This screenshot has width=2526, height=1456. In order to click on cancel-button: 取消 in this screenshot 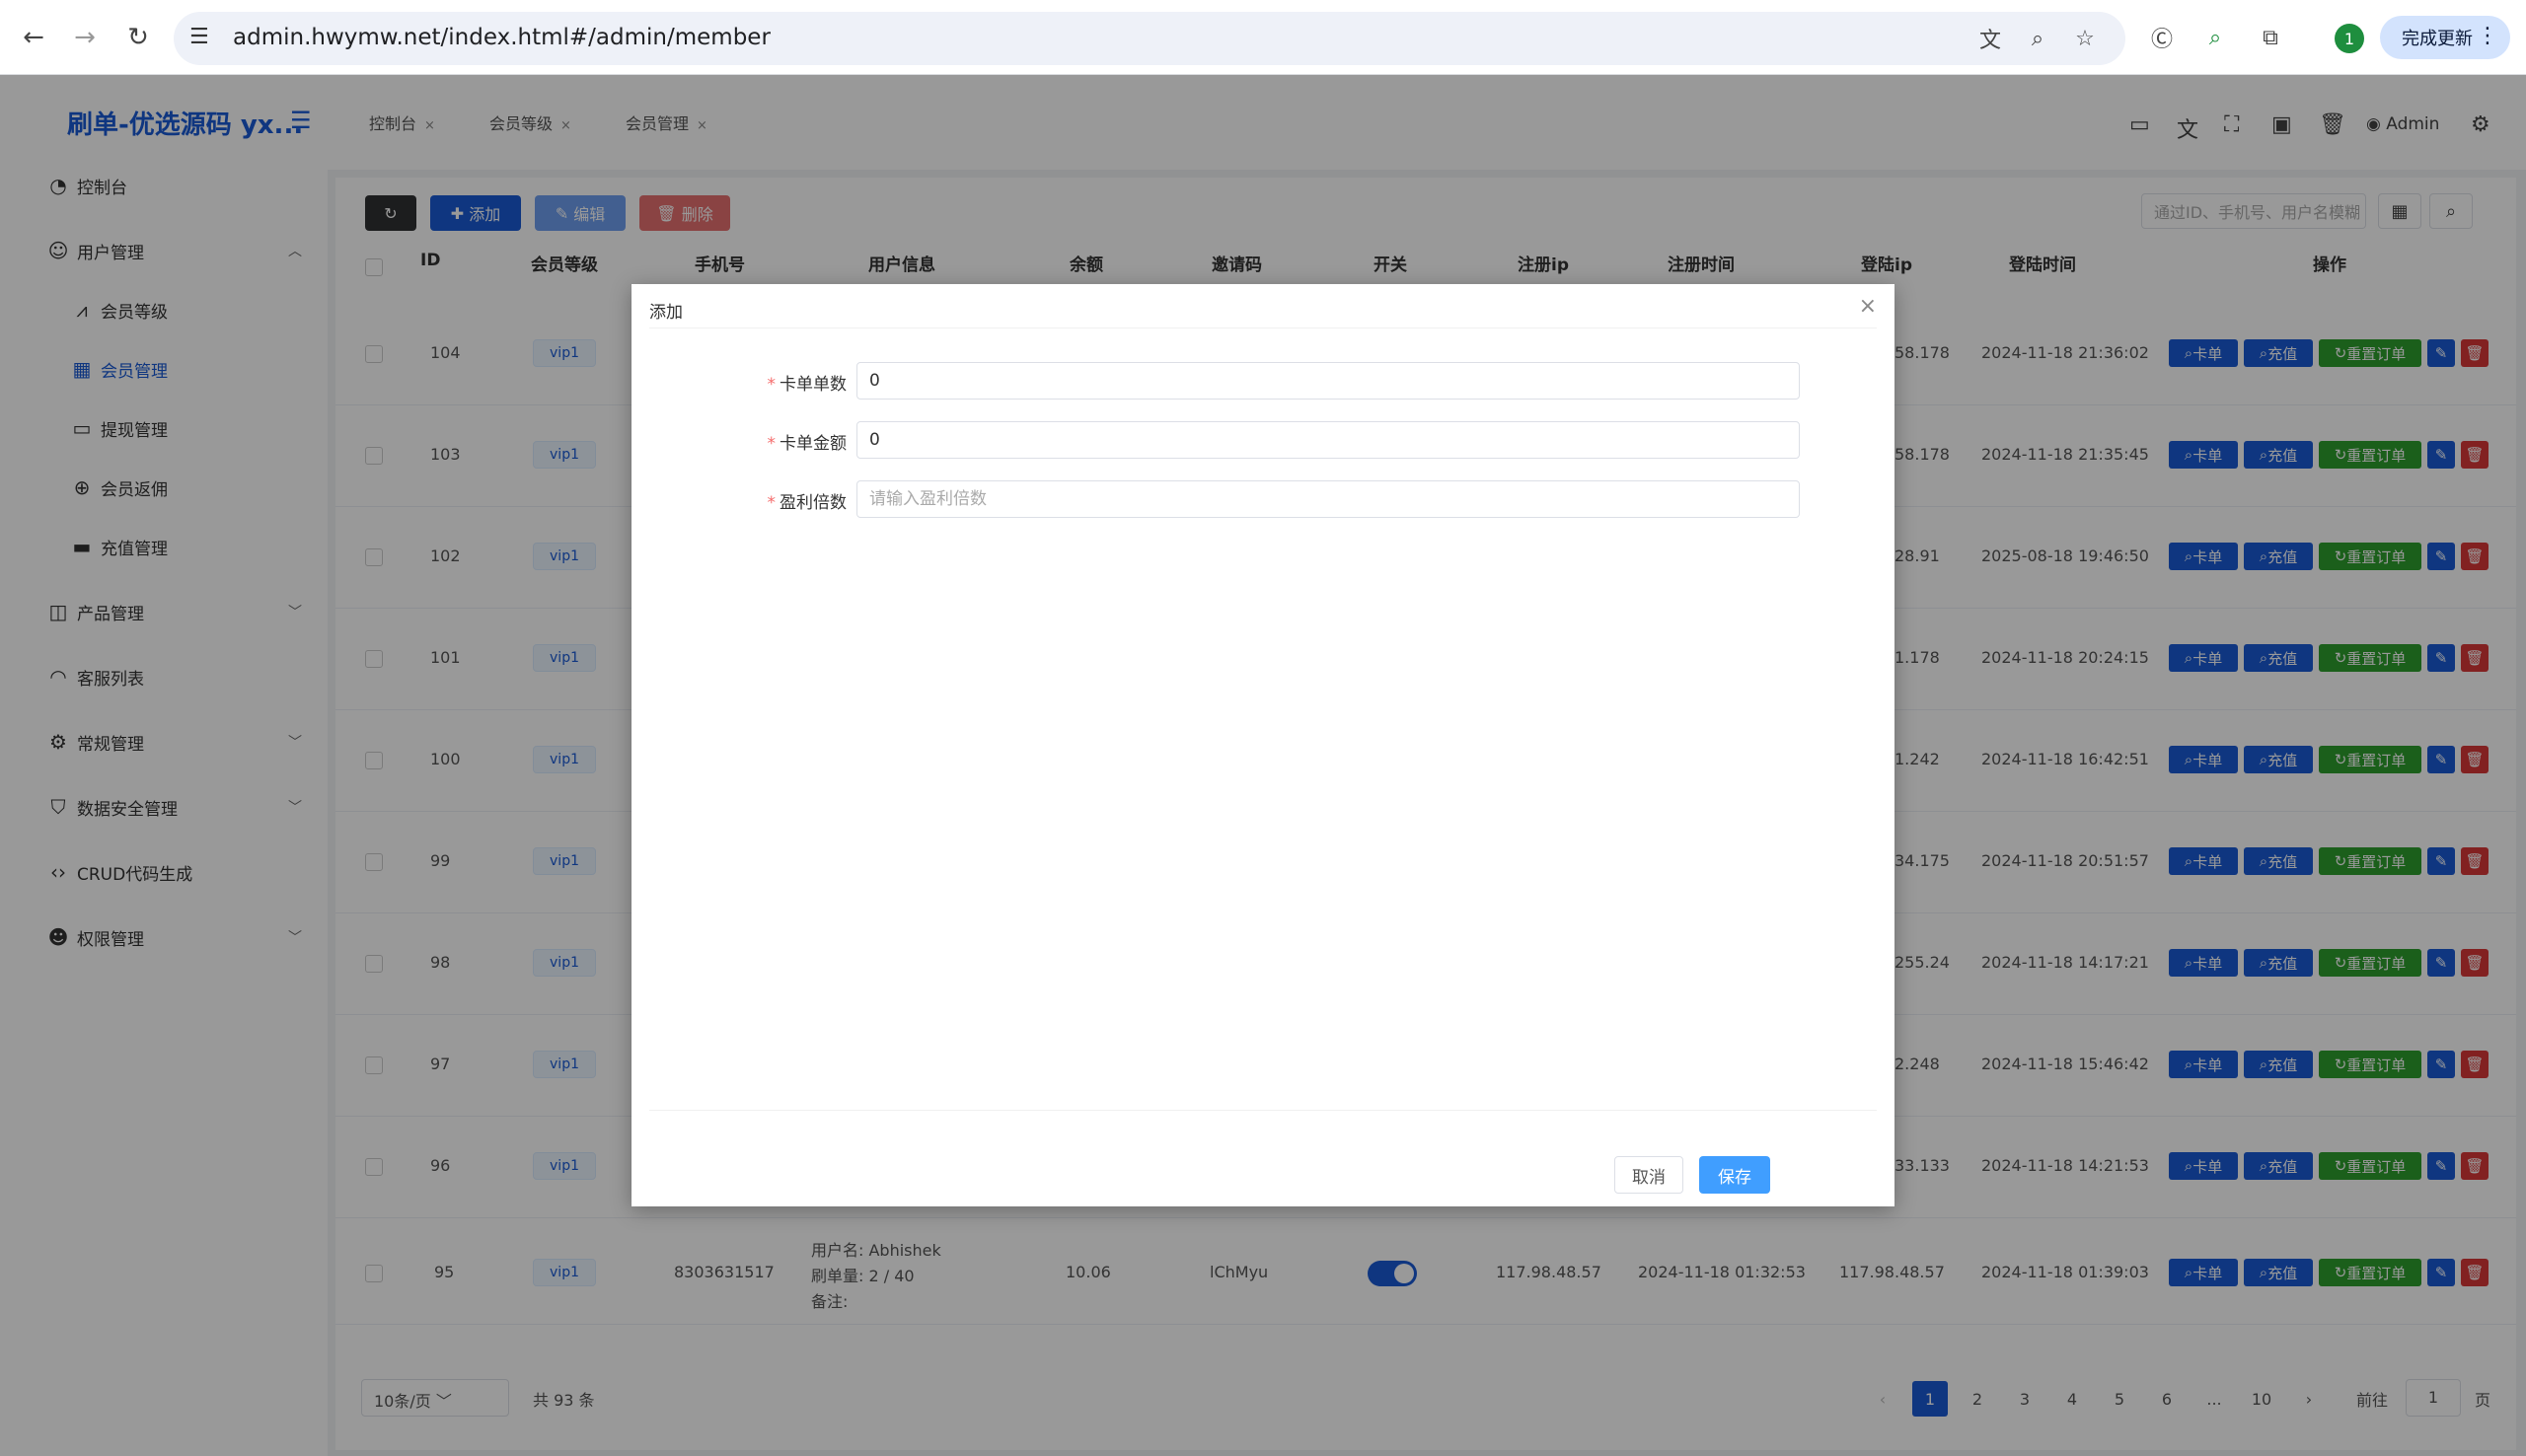, I will do `click(1648, 1175)`.